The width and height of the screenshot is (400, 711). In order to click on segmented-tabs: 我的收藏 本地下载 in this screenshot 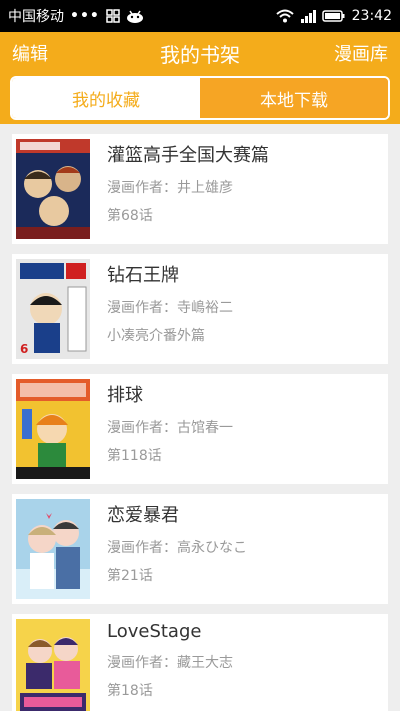, I will do `click(200, 98)`.